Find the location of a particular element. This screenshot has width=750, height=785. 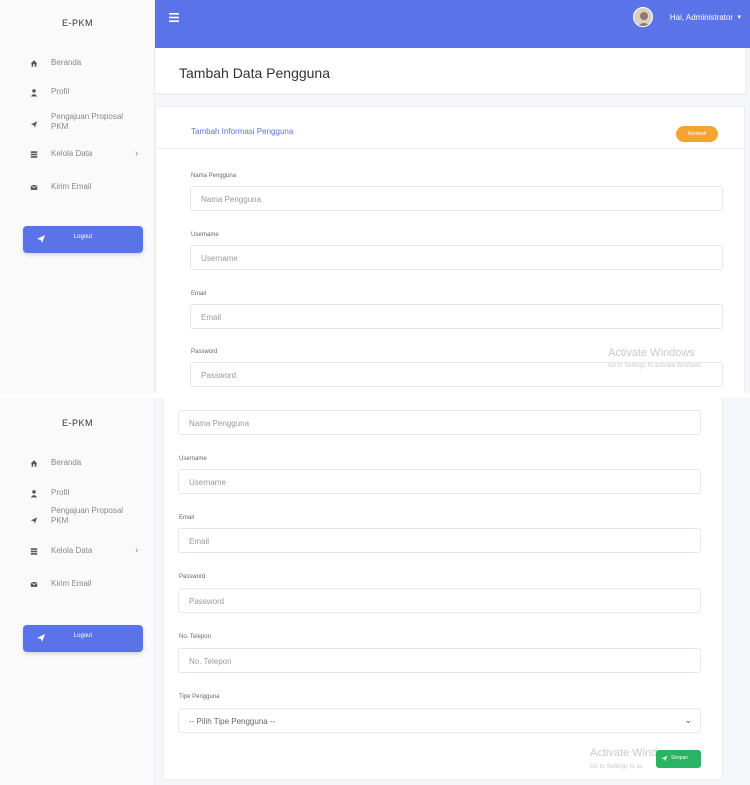

tipe-pengguna-select: -- Pilih Tipe Pengguna -- ⌄ is located at coordinates (439, 720).